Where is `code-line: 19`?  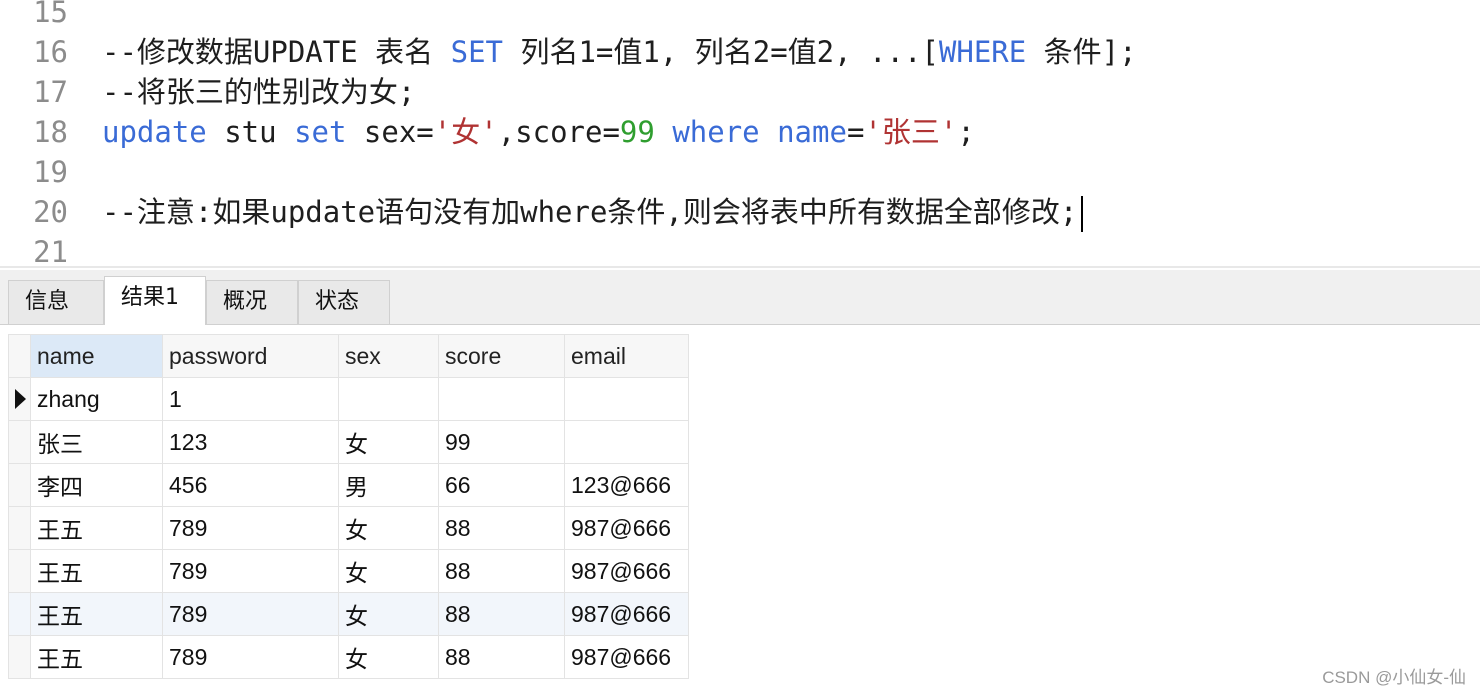 code-line: 19 is located at coordinates (740, 172).